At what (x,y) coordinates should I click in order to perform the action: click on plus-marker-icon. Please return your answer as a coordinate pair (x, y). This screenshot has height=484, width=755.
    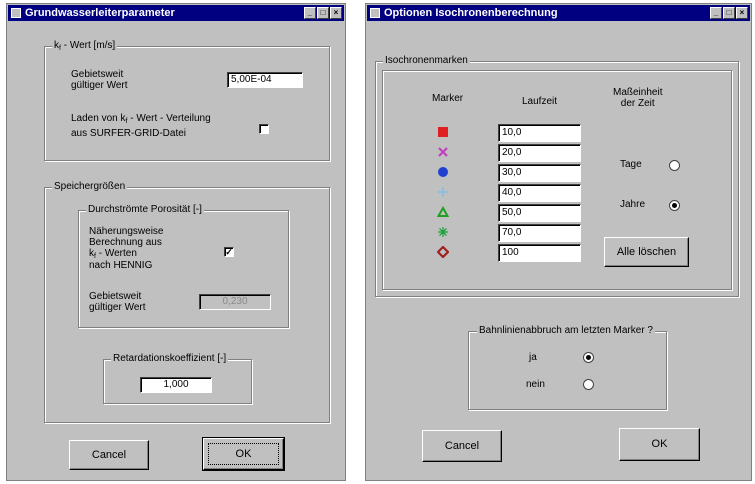
    Looking at the image, I should click on (443, 192).